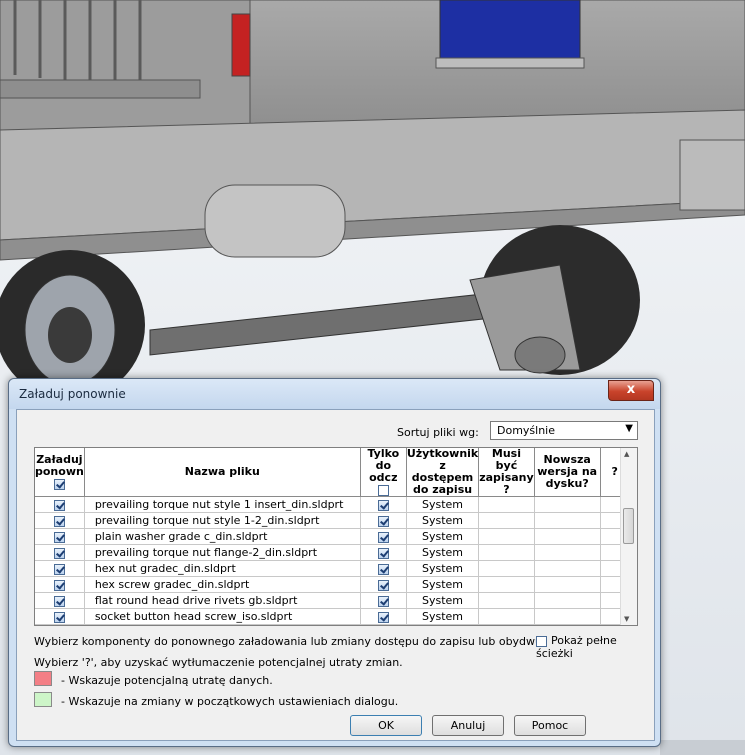 This screenshot has height=755, width=745. I want to click on full-paths-label: Pokaż pełne ścieżki, so click(576, 647).